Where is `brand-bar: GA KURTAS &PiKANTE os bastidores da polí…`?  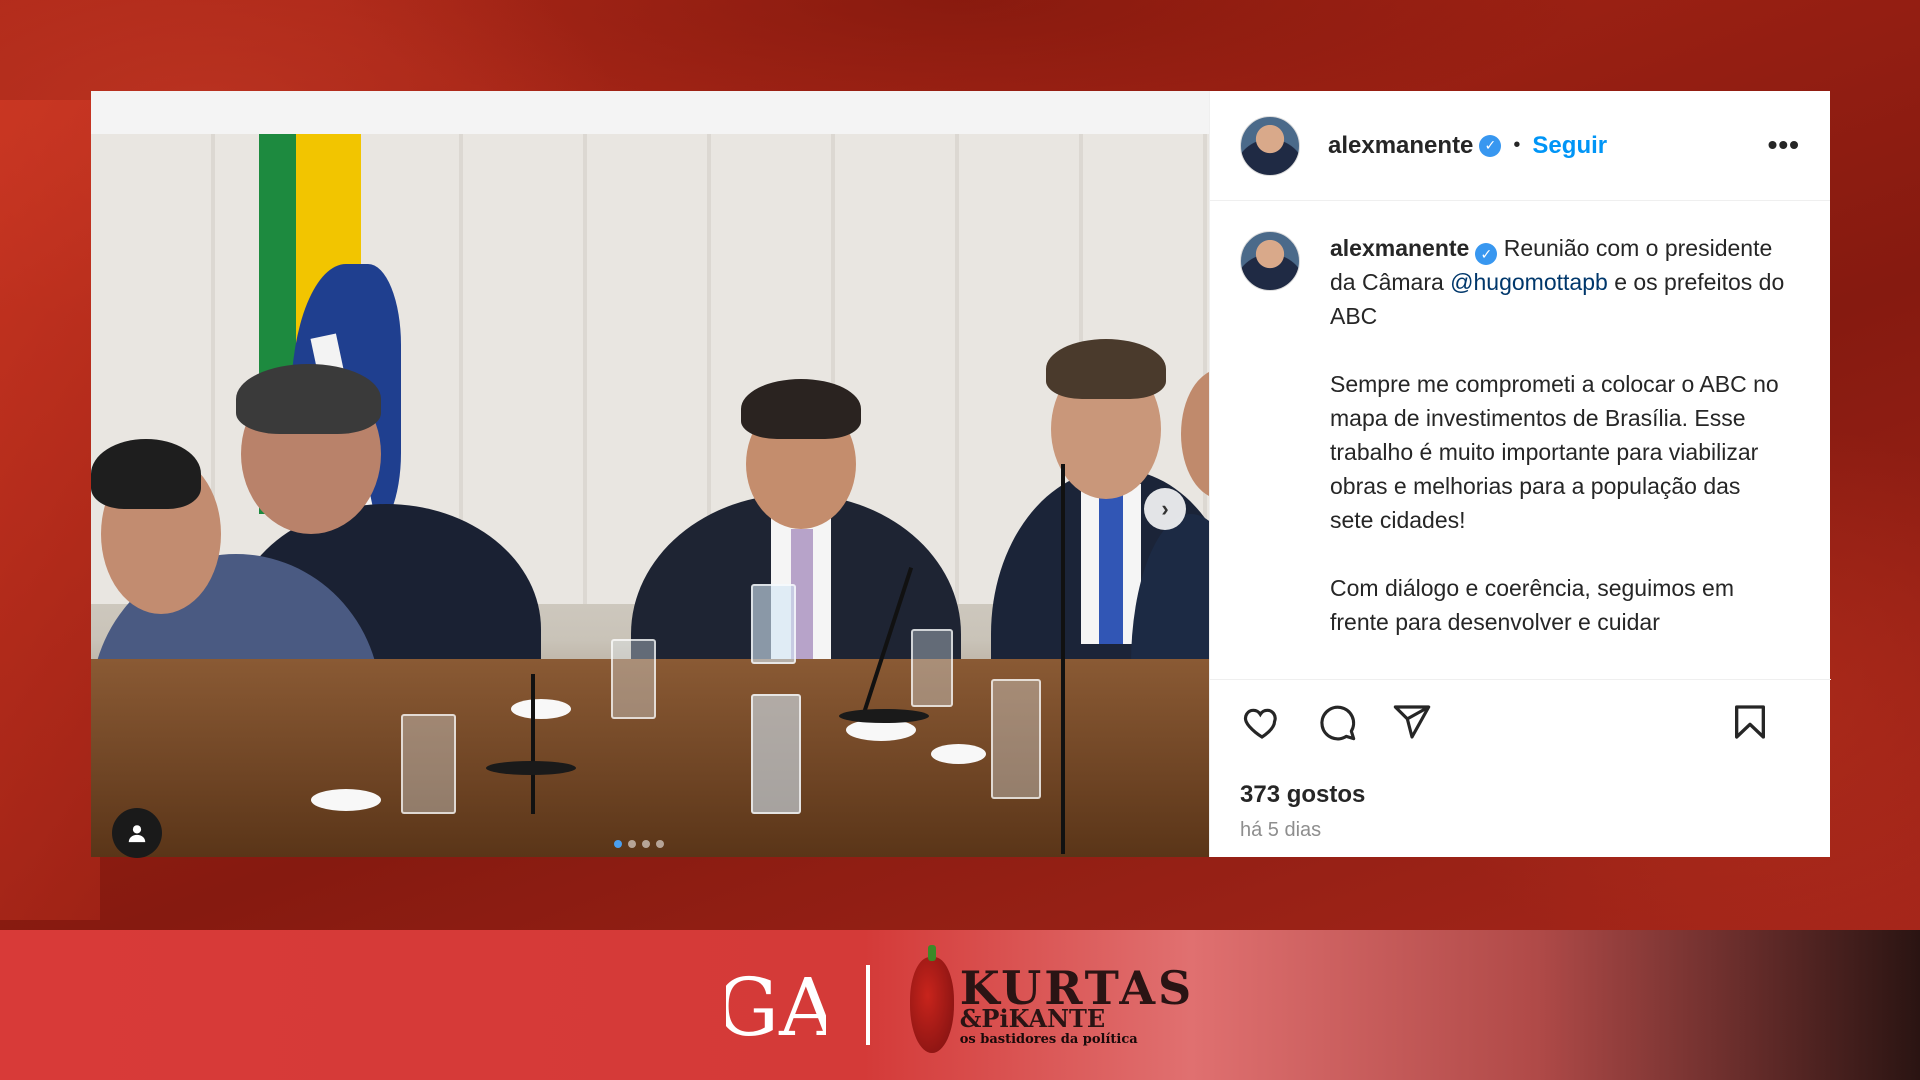
brand-bar: GA KURTAS &PiKANTE os bastidores da polí… is located at coordinates (960, 1005).